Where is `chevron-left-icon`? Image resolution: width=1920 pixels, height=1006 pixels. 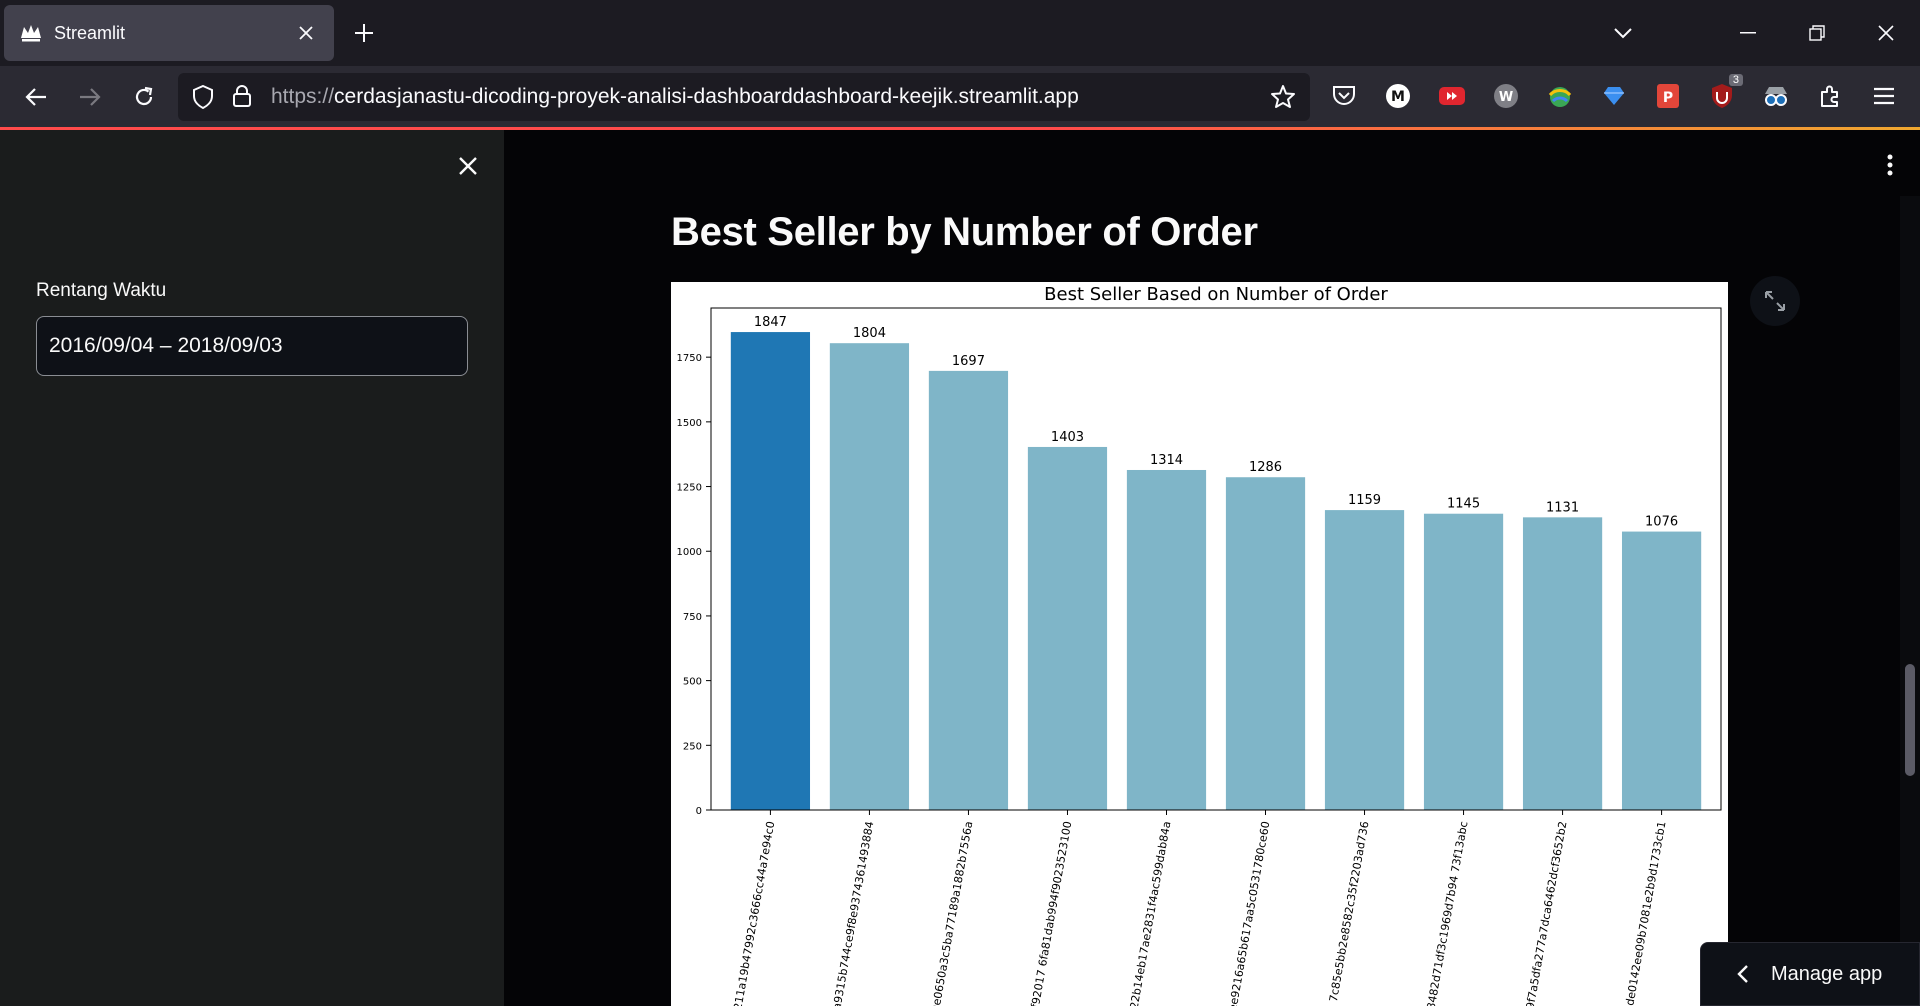 chevron-left-icon is located at coordinates (1743, 974).